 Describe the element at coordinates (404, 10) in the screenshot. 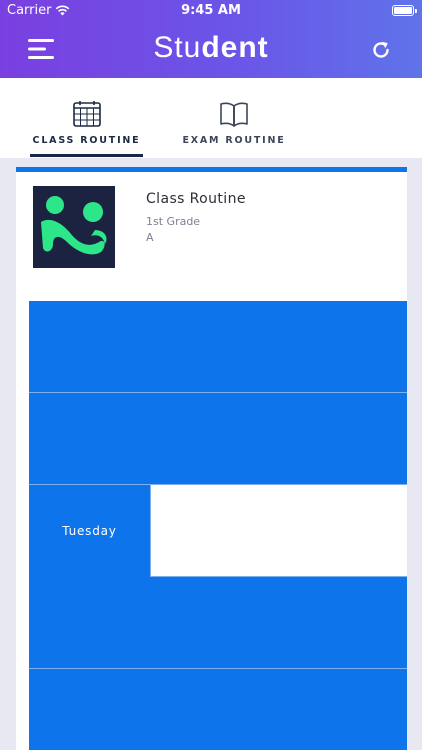

I see `battery-icon` at that location.